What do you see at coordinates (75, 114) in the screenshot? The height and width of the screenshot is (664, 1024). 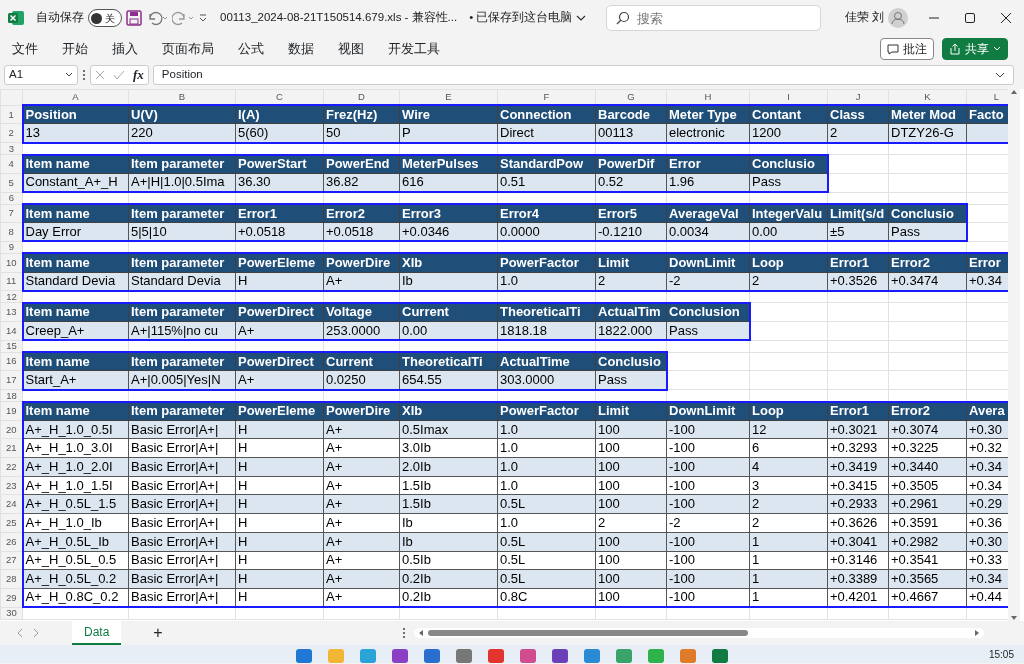 I see `column-header-cell: Position` at bounding box center [75, 114].